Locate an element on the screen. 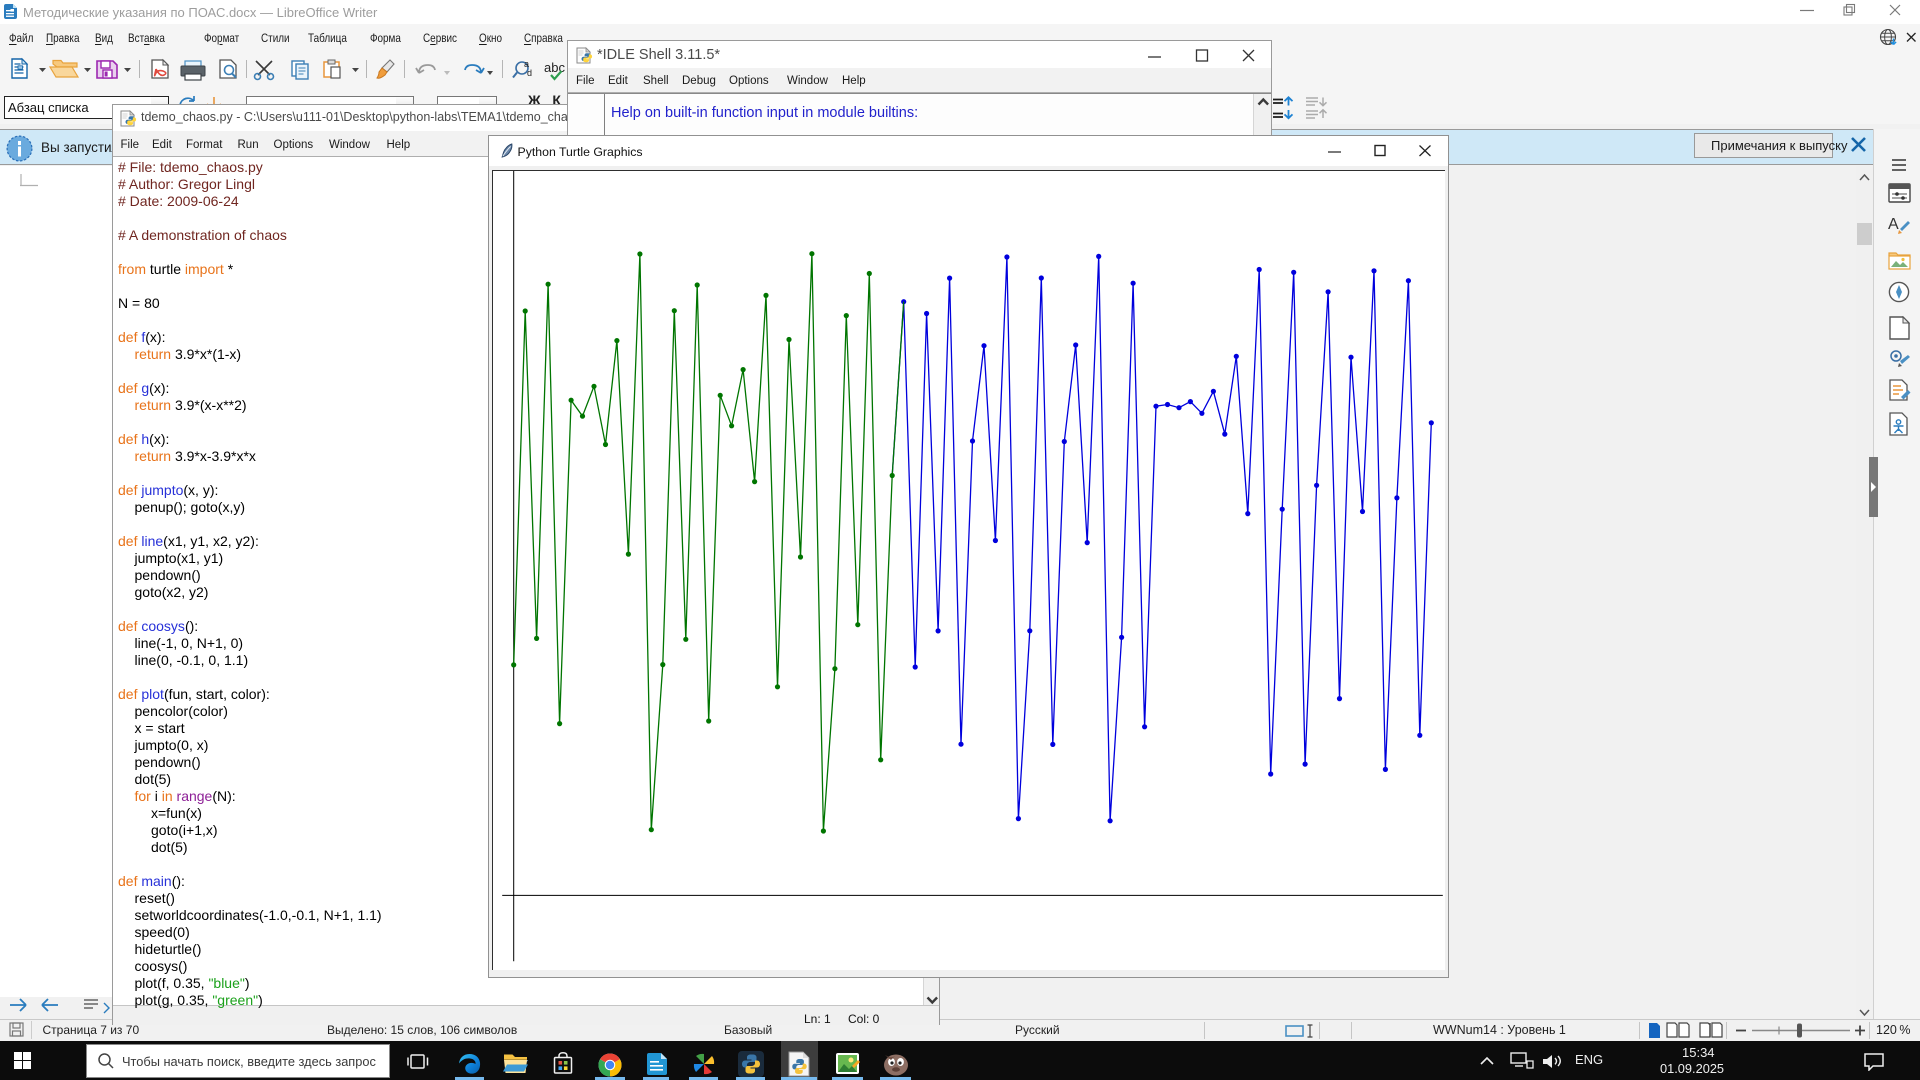  svg-text: d is located at coordinates (529, 73).